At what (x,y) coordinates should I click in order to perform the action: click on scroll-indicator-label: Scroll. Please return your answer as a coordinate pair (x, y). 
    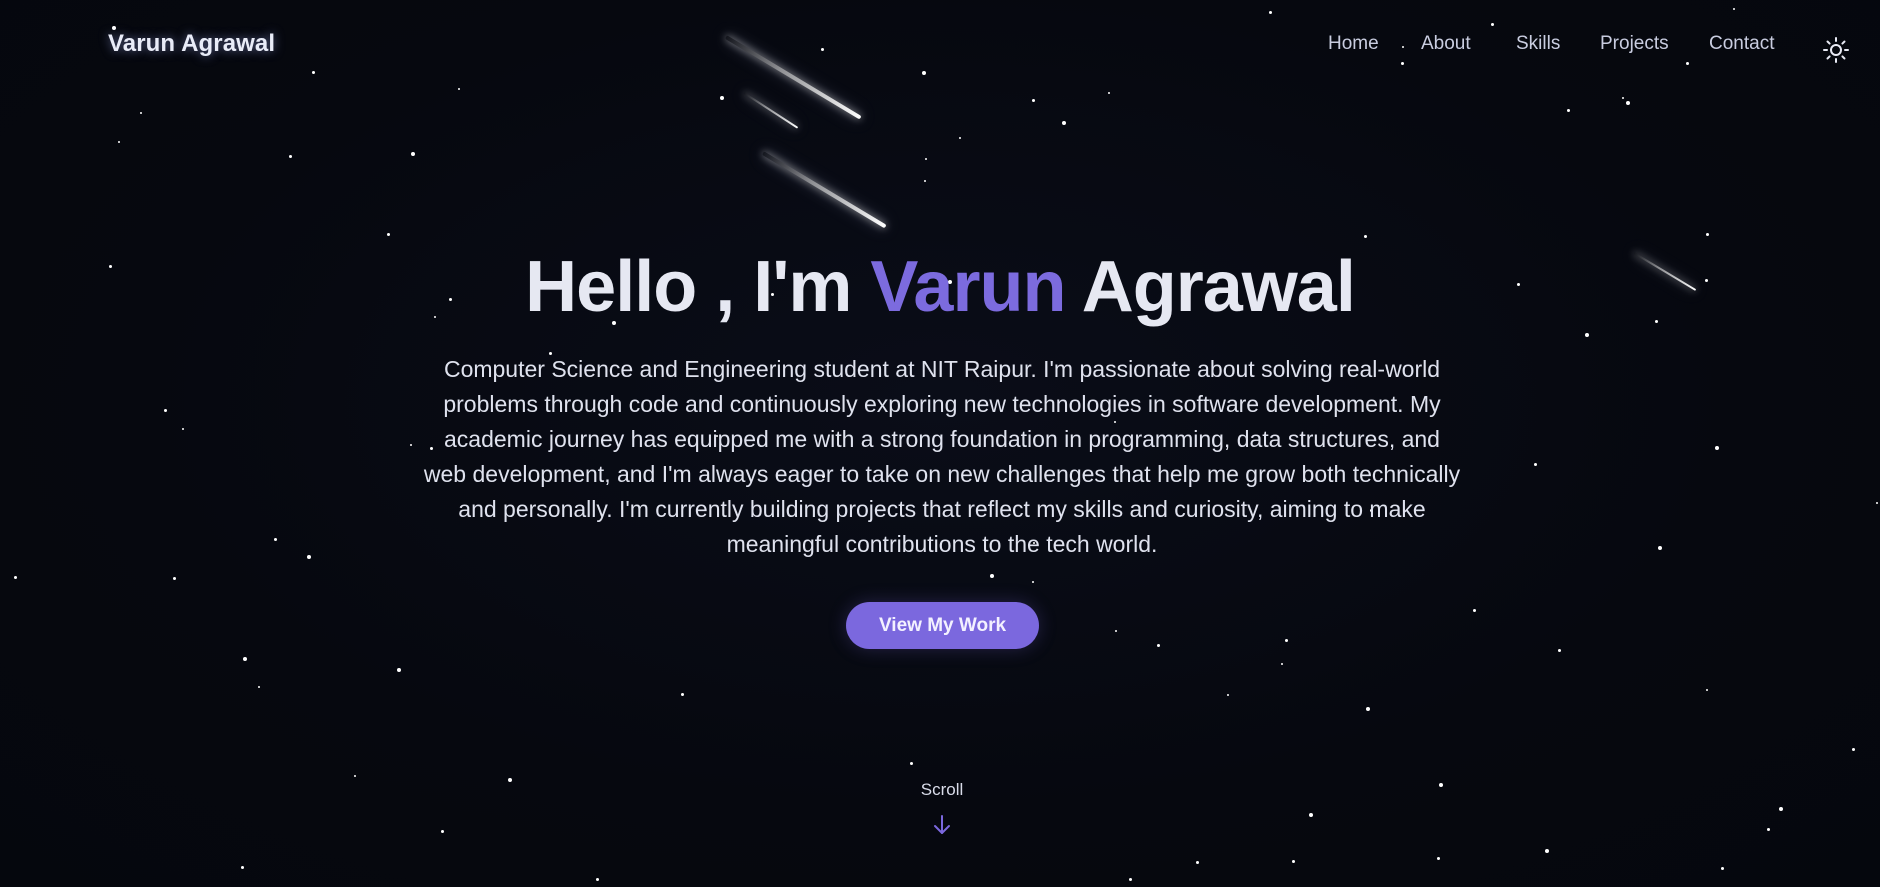
    Looking at the image, I should click on (940, 790).